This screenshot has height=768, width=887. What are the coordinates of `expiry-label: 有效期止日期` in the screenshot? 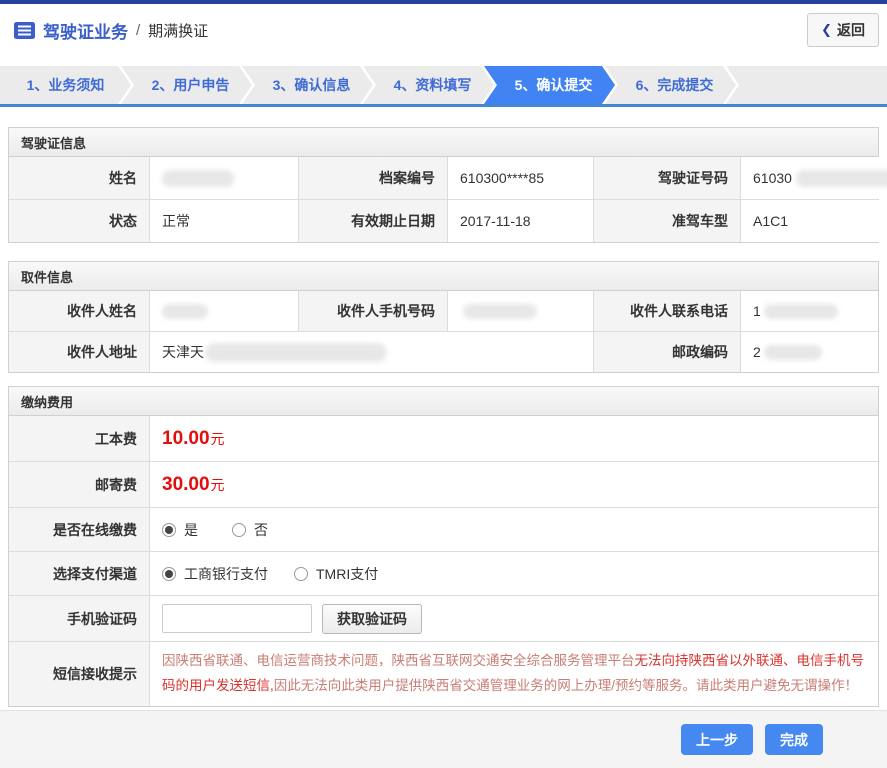 It's located at (373, 221).